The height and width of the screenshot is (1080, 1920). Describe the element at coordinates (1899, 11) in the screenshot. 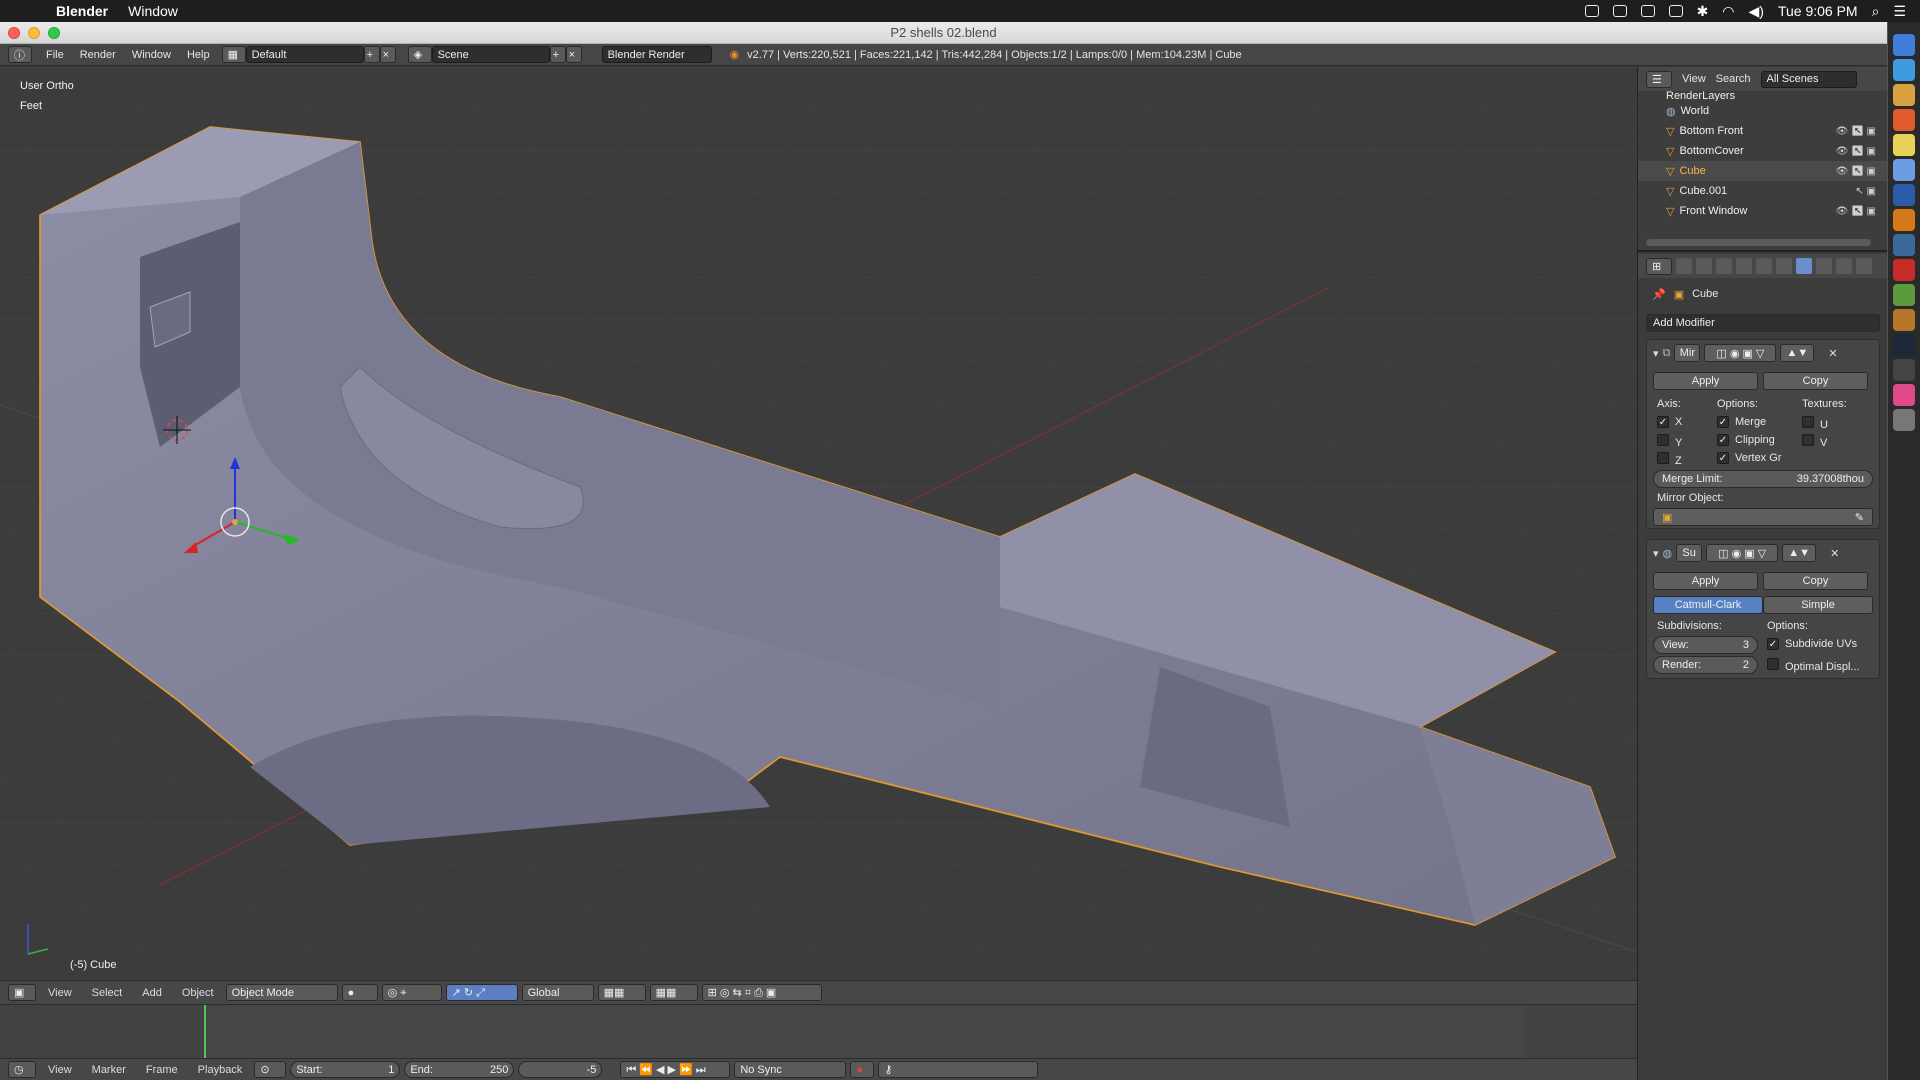

I see `notification-center-icon: ☰` at that location.